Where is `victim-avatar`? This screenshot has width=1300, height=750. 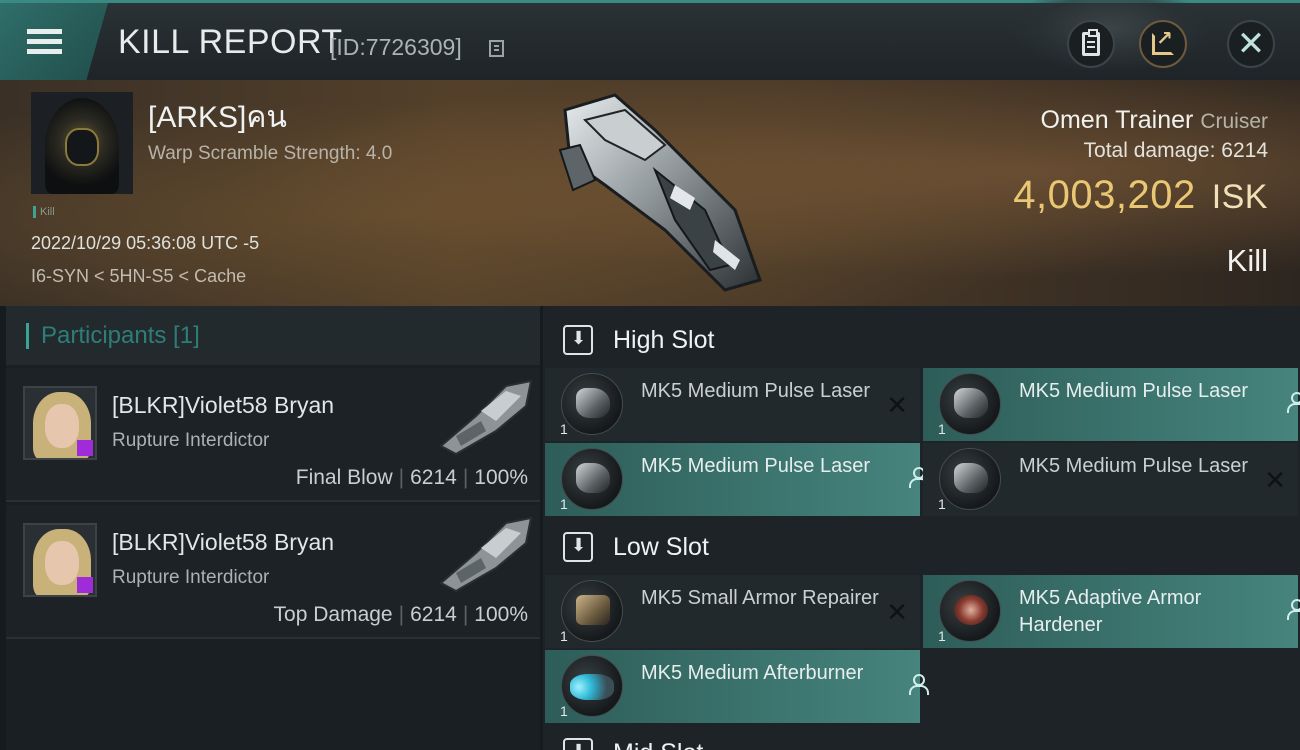
victim-avatar is located at coordinates (82, 143).